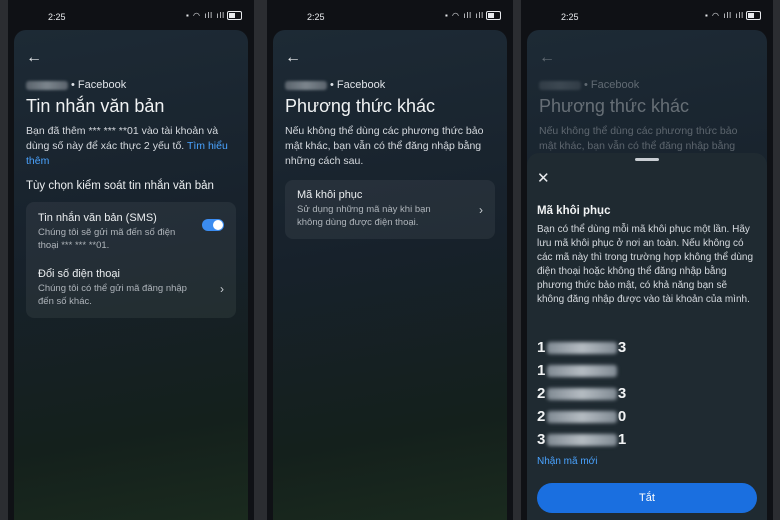 The height and width of the screenshot is (520, 780). I want to click on recovery-codes-title: Mã khôi phục, so click(330, 195).